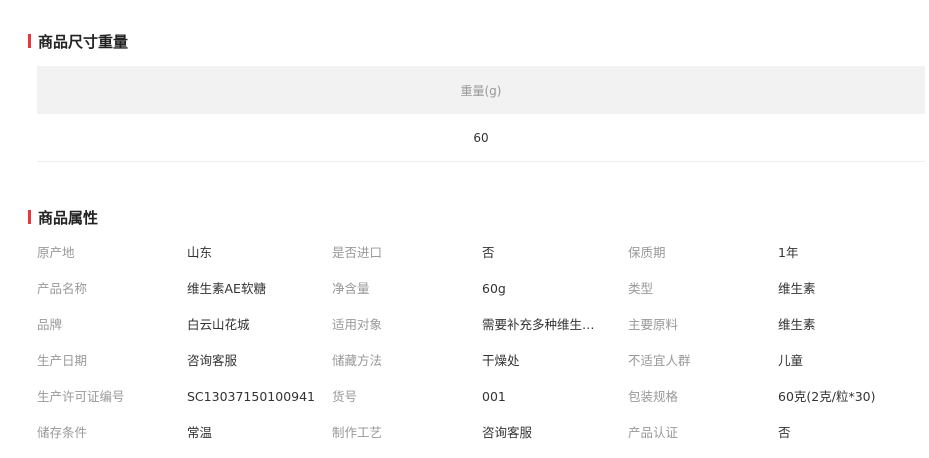 The width and height of the screenshot is (929, 458). What do you see at coordinates (200, 432) in the screenshot?
I see `attribute-value: 常温` at bounding box center [200, 432].